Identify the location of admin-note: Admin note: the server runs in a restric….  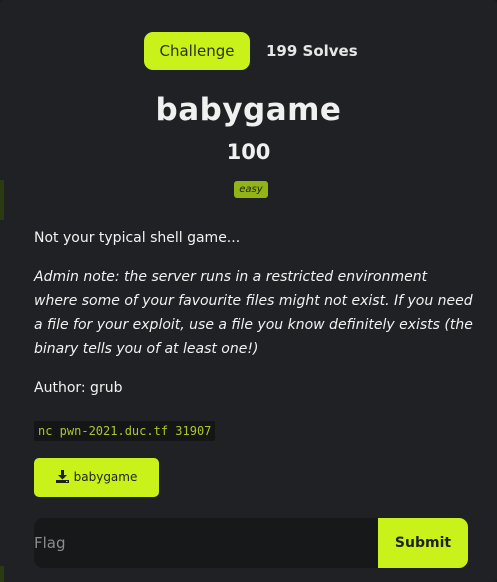
(253, 313).